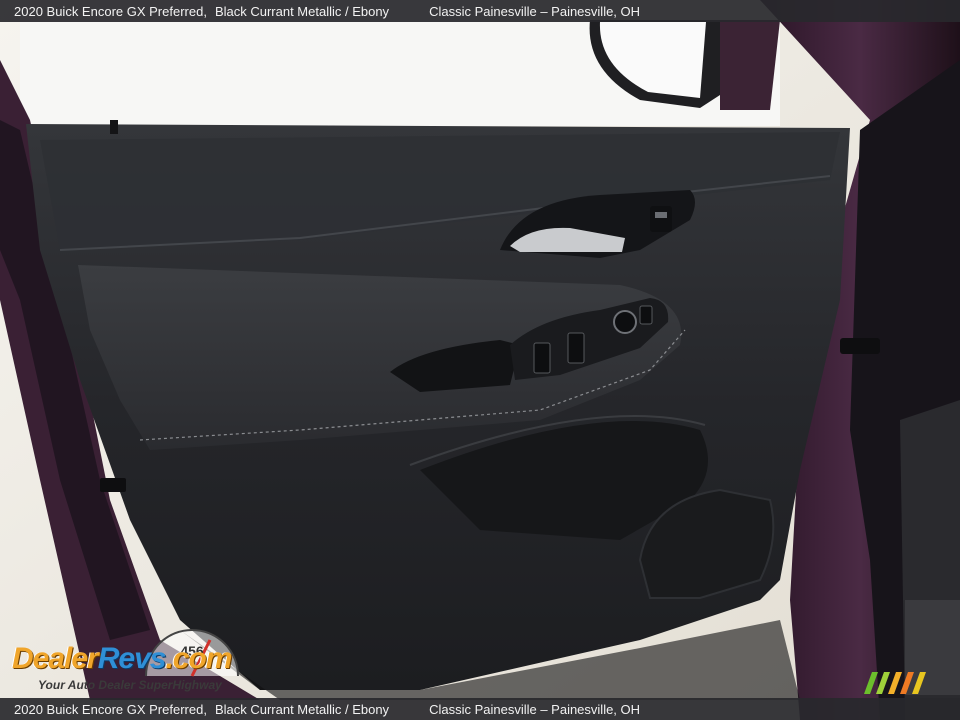 This screenshot has width=960, height=720. I want to click on vehicle-trim: Black Currant Metallic / Ebony, so click(302, 11).